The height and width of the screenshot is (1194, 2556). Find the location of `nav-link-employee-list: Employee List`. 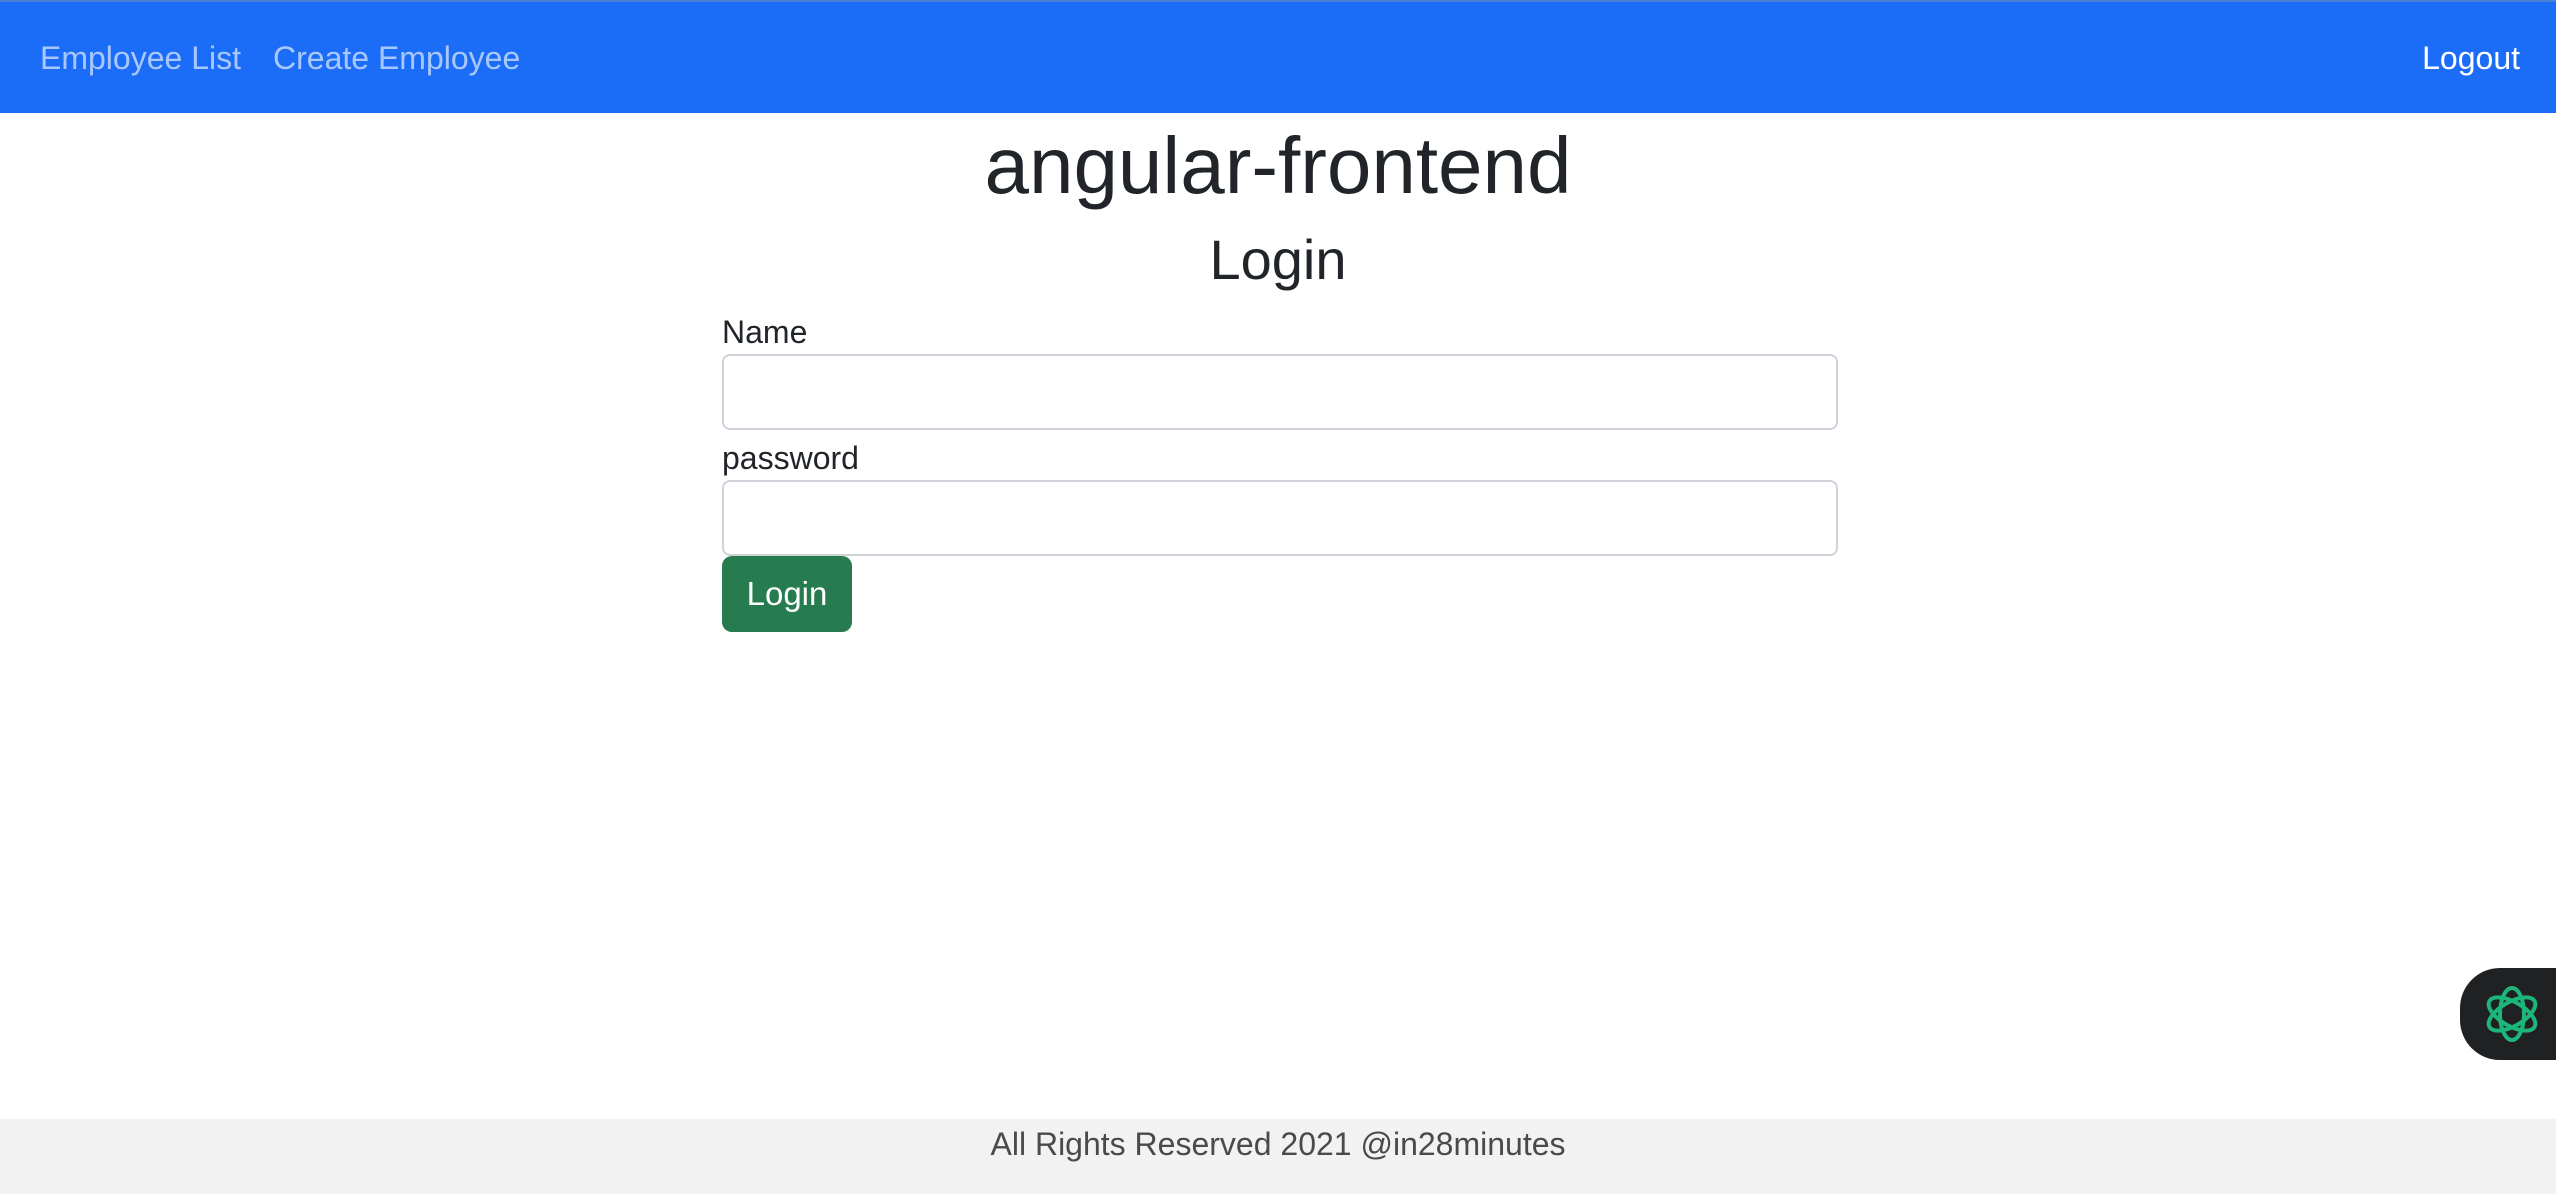

nav-link-employee-list: Employee List is located at coordinates (140, 58).